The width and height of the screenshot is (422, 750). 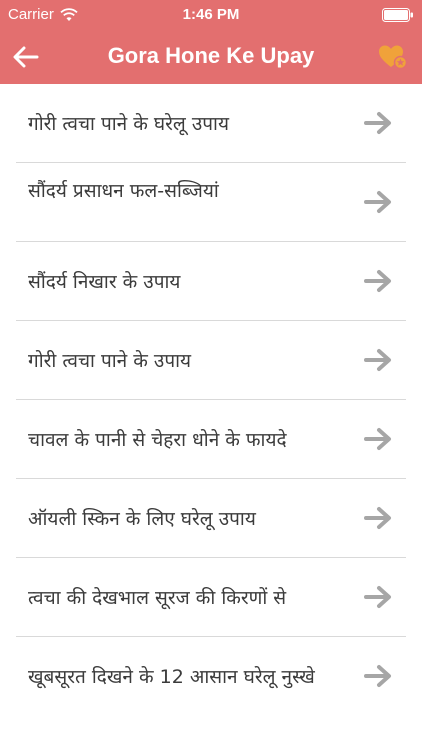 I want to click on status-bar: Carrier 1:46 PM, so click(x=211, y=15).